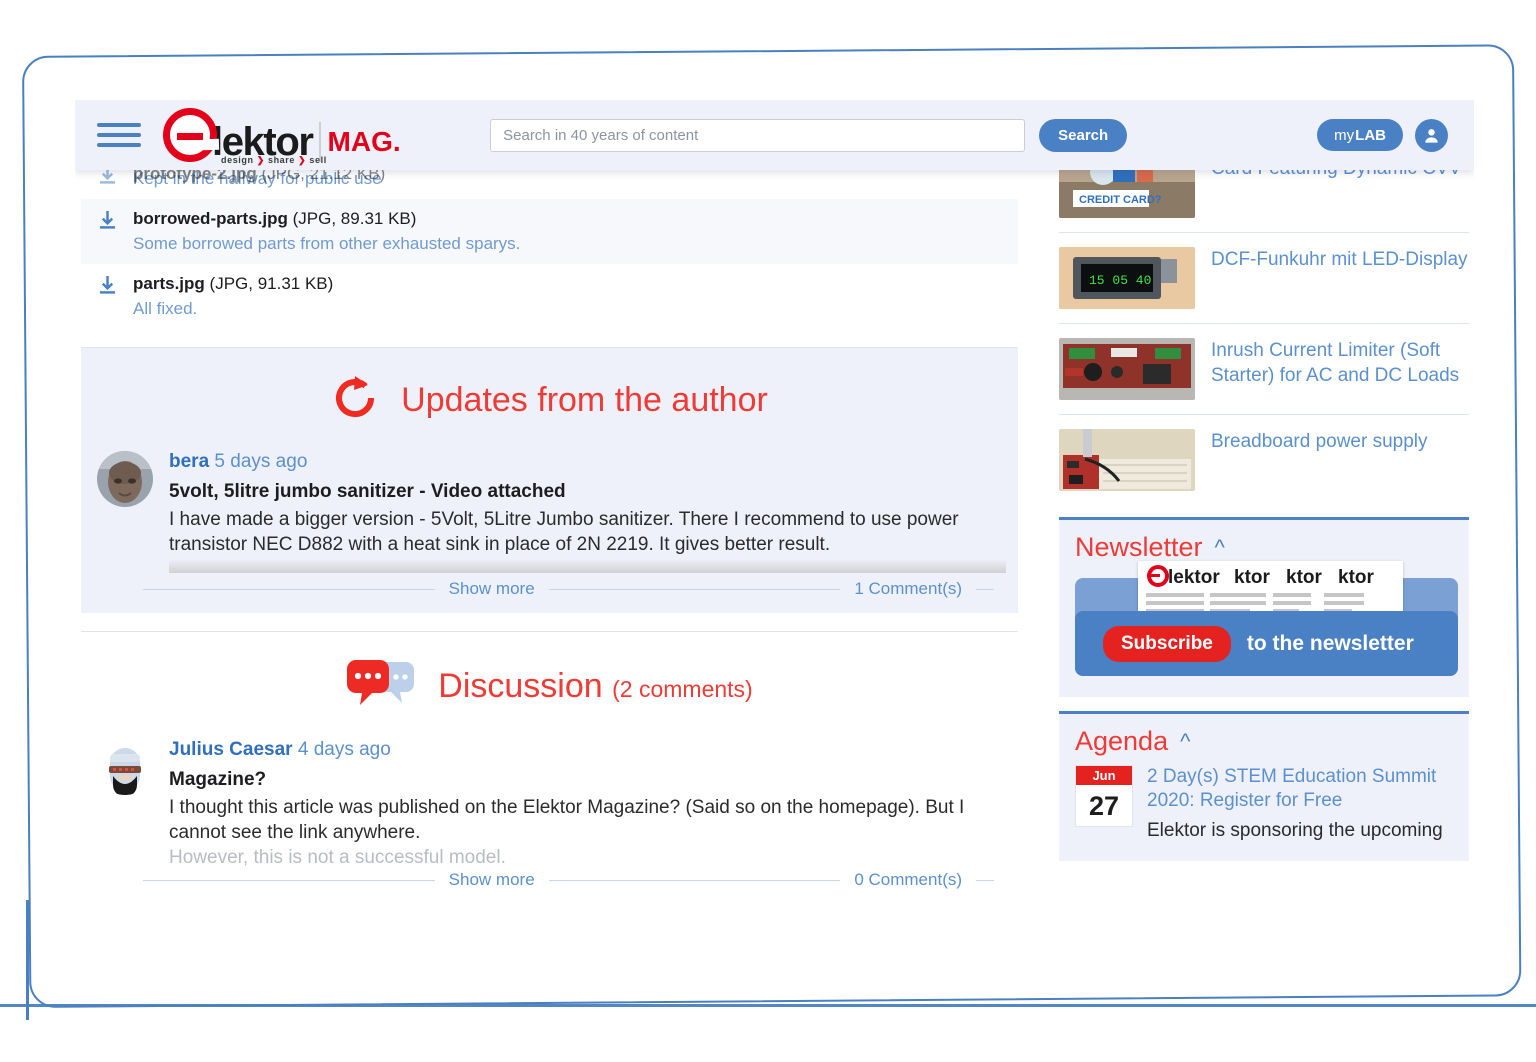 The image size is (1536, 1062). What do you see at coordinates (354, 218) in the screenshot?
I see `attachment-meta: (JPG, 89.31 KB)` at bounding box center [354, 218].